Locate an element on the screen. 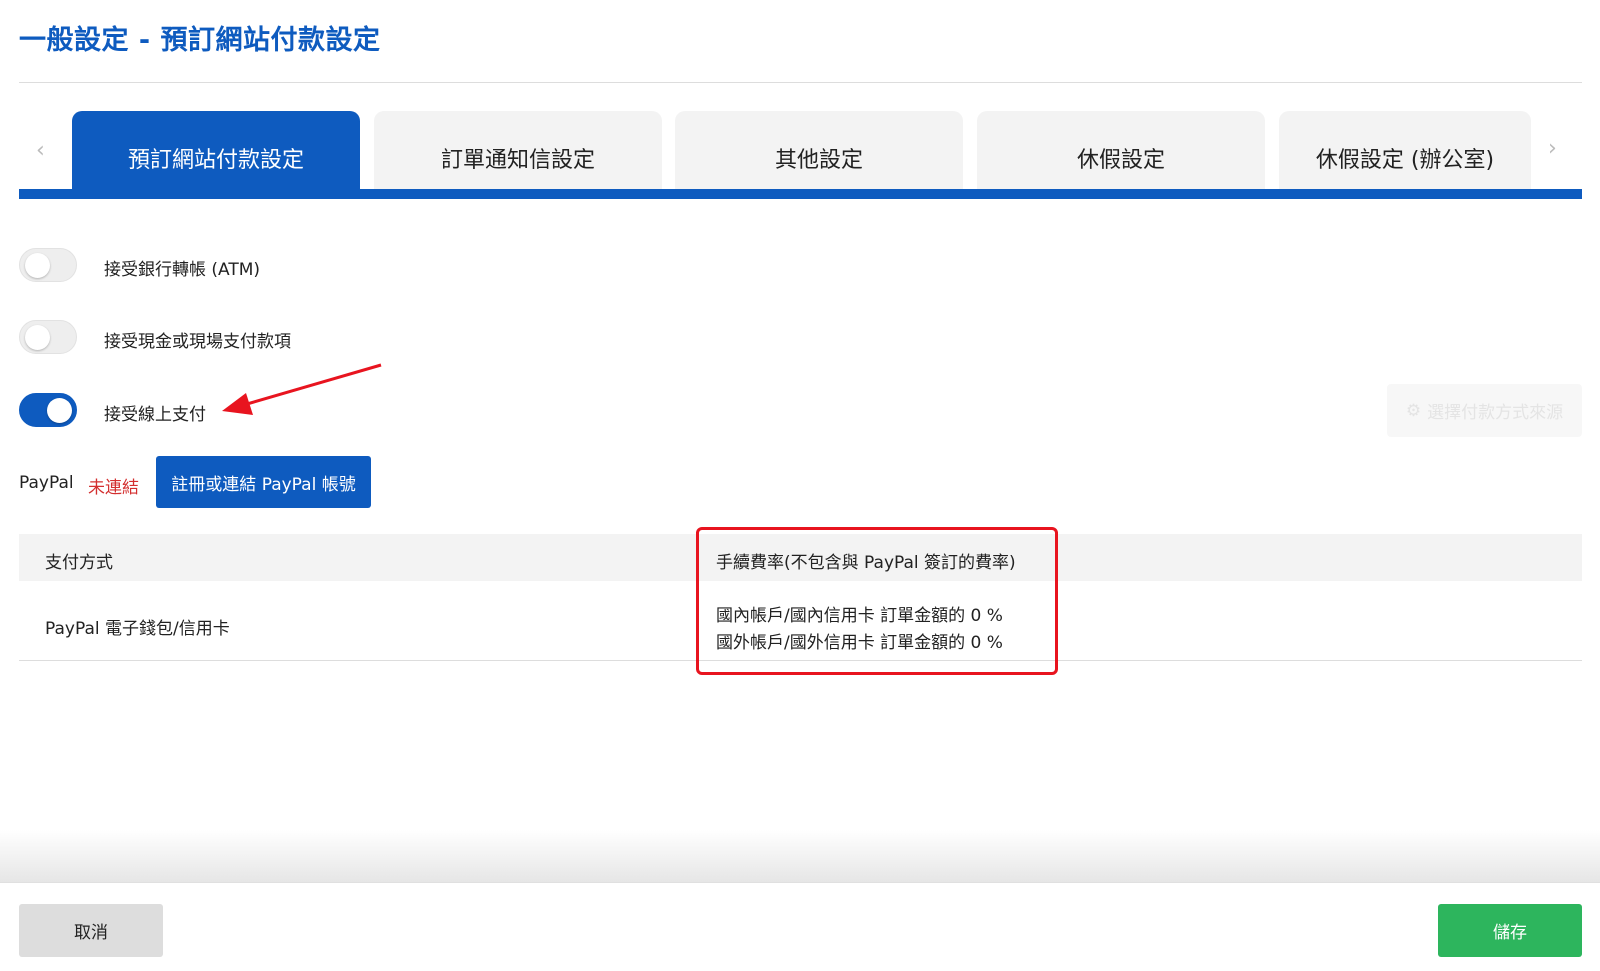  tab-underline-bar is located at coordinates (800, 194).